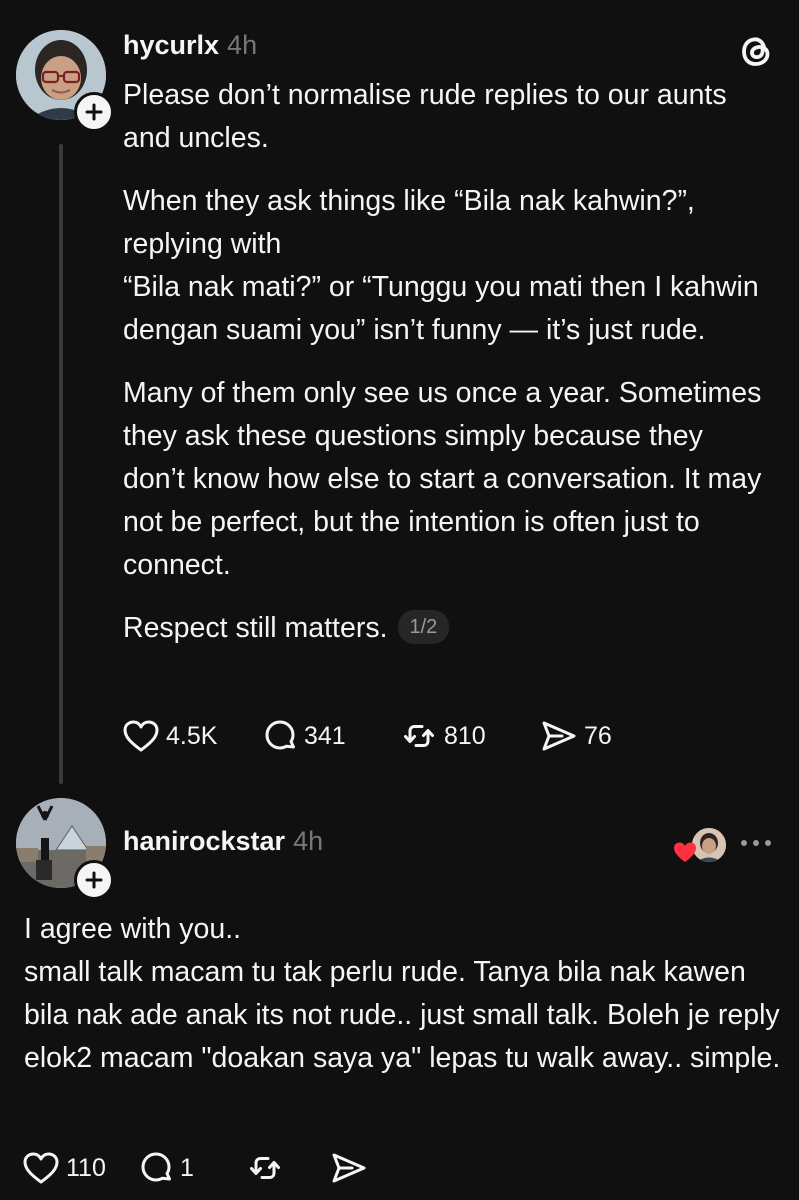 The height and width of the screenshot is (1200, 799). I want to click on reply-username: hanirockstar, so click(204, 841).